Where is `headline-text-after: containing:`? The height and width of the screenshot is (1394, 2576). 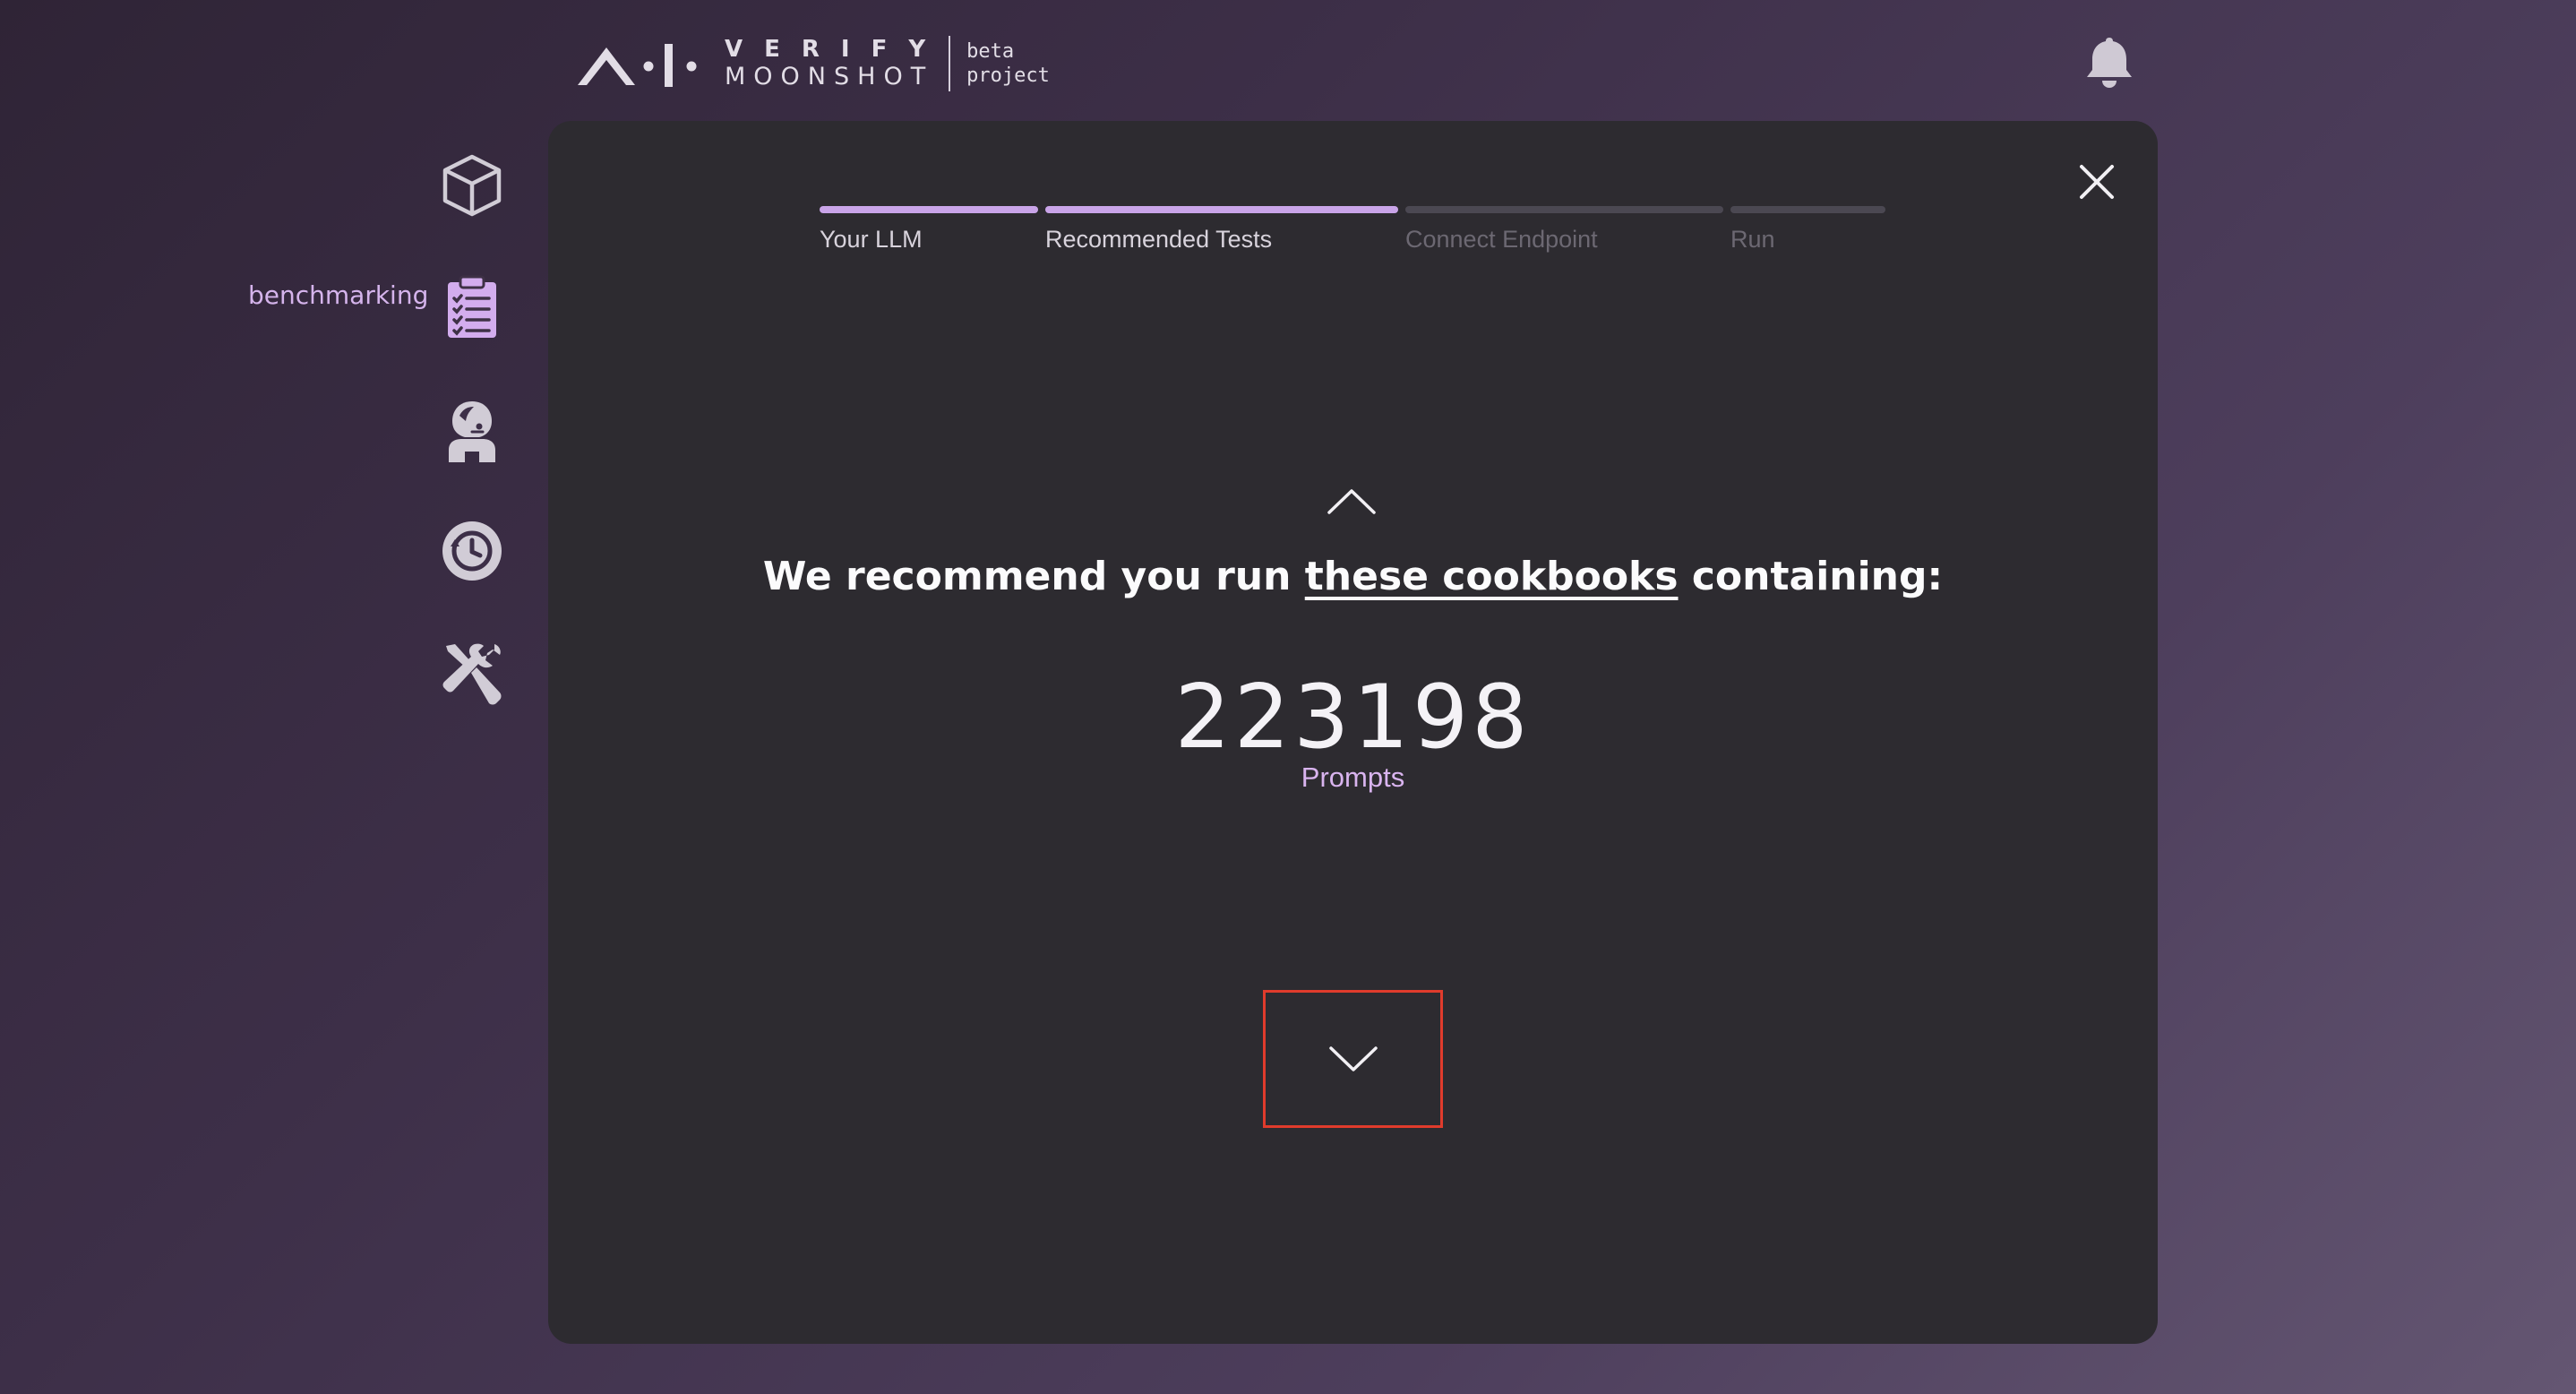 headline-text-after: containing: is located at coordinates (1811, 576).